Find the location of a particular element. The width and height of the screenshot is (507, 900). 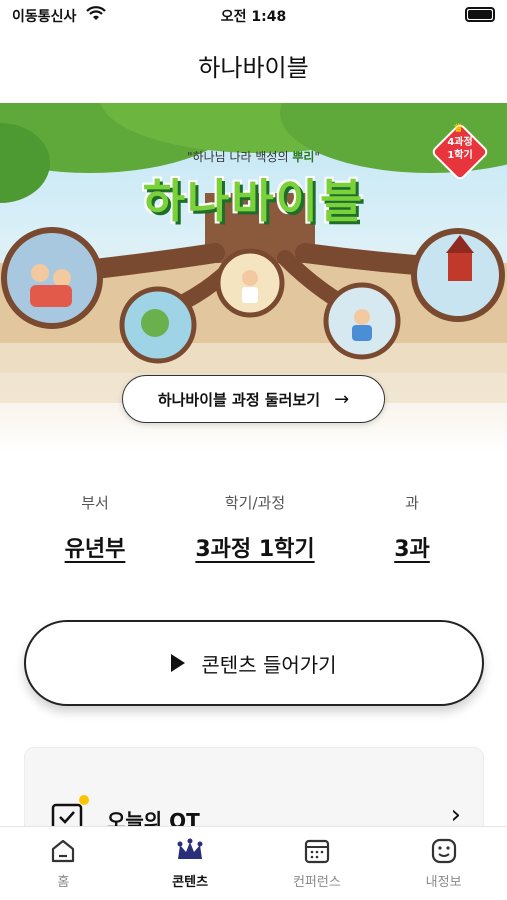

enter-content-label: 콘텐츠 들어가기 is located at coordinates (269, 664).